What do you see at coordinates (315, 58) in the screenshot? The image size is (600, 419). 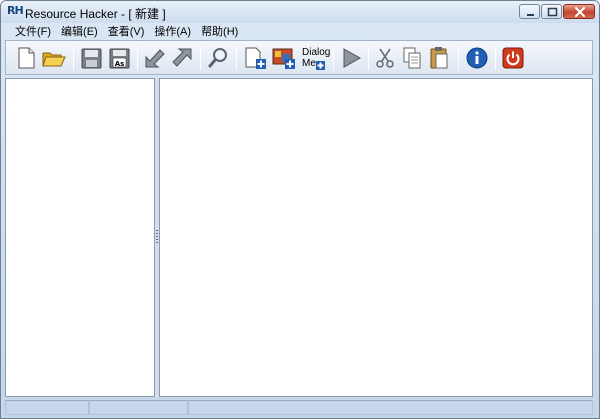 I see `add-dialog-menu-button: Dialog Me` at bounding box center [315, 58].